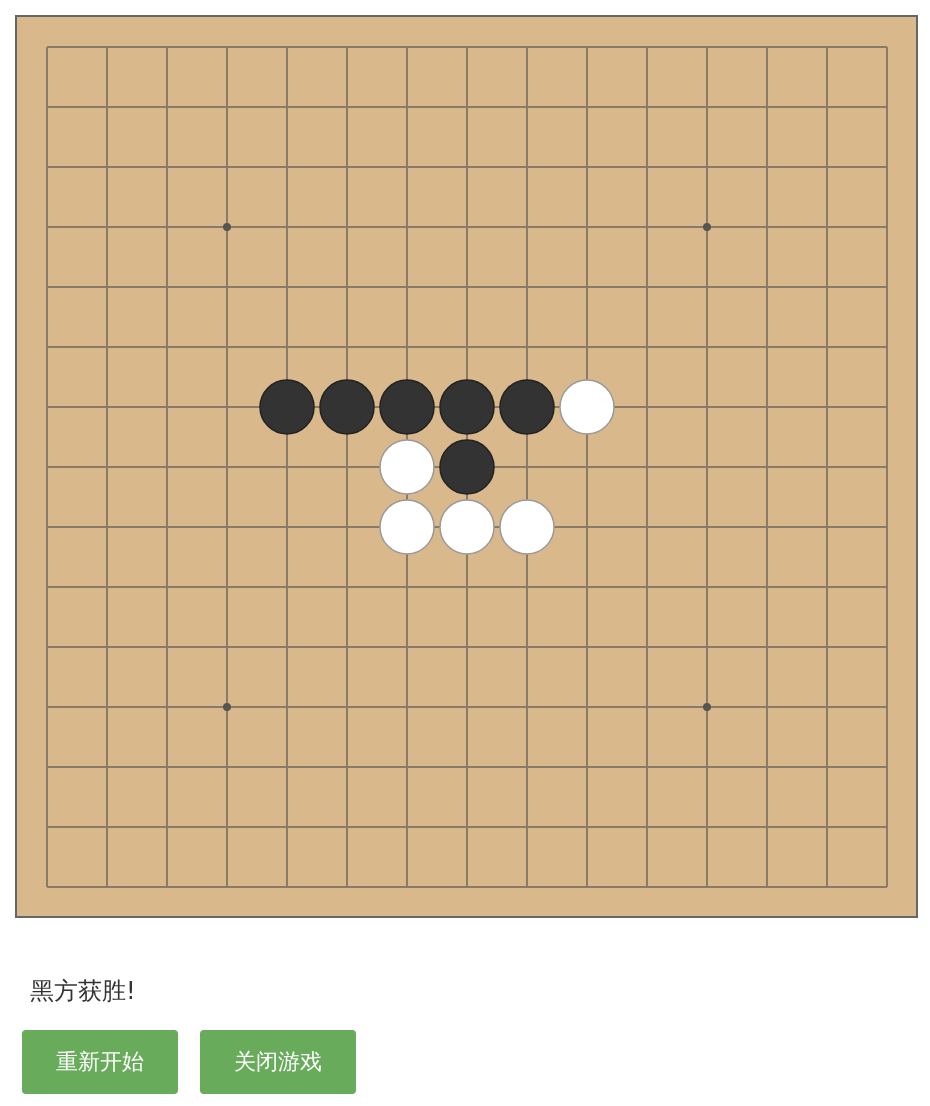  Describe the element at coordinates (278, 1062) in the screenshot. I see `close-game-button: 关闭游戏` at that location.